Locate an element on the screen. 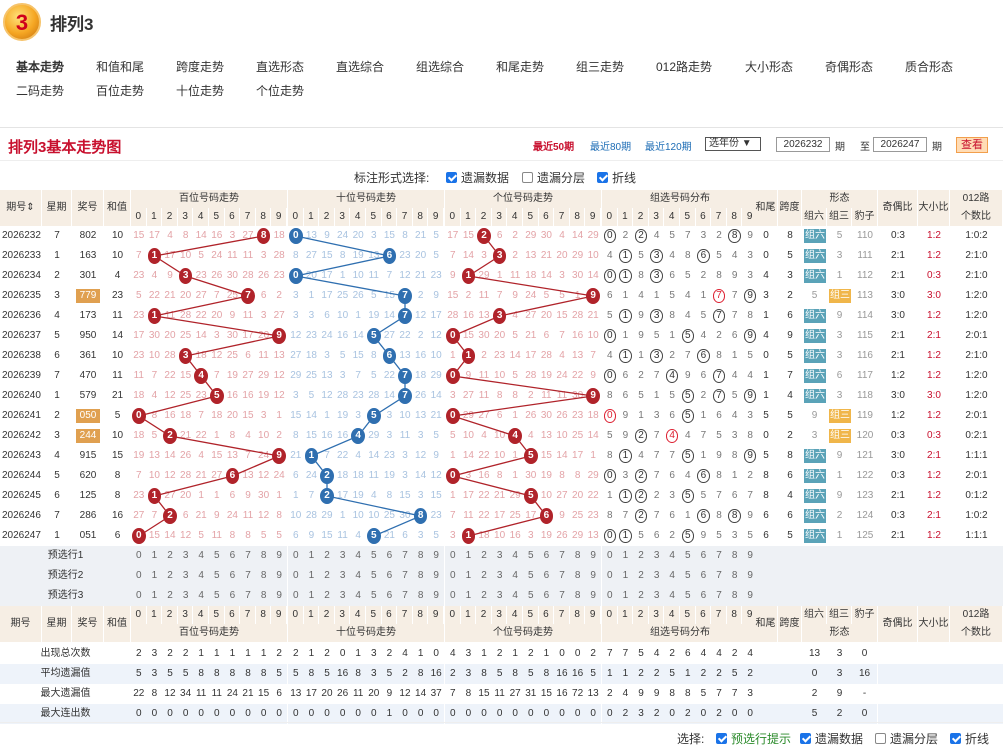 This screenshot has height=754, width=1003. nav-link-5: 组选综合 is located at coordinates (440, 66).